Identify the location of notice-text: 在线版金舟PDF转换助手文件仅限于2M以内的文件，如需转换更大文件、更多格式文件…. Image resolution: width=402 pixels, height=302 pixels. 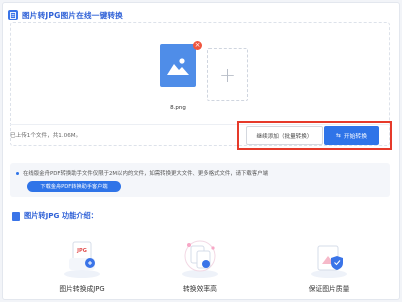
(145, 174).